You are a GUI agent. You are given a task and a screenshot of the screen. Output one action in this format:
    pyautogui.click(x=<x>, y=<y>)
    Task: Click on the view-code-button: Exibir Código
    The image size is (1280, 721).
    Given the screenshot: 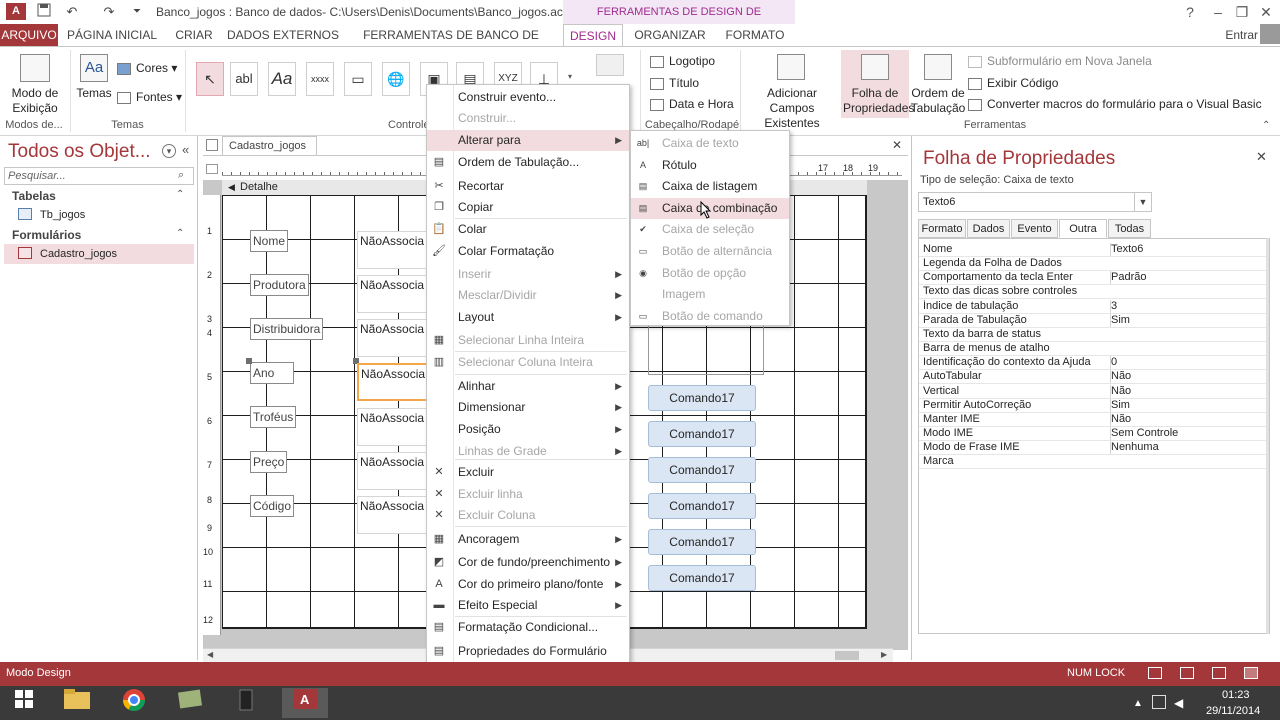 What is the action you would take?
    pyautogui.click(x=1013, y=83)
    